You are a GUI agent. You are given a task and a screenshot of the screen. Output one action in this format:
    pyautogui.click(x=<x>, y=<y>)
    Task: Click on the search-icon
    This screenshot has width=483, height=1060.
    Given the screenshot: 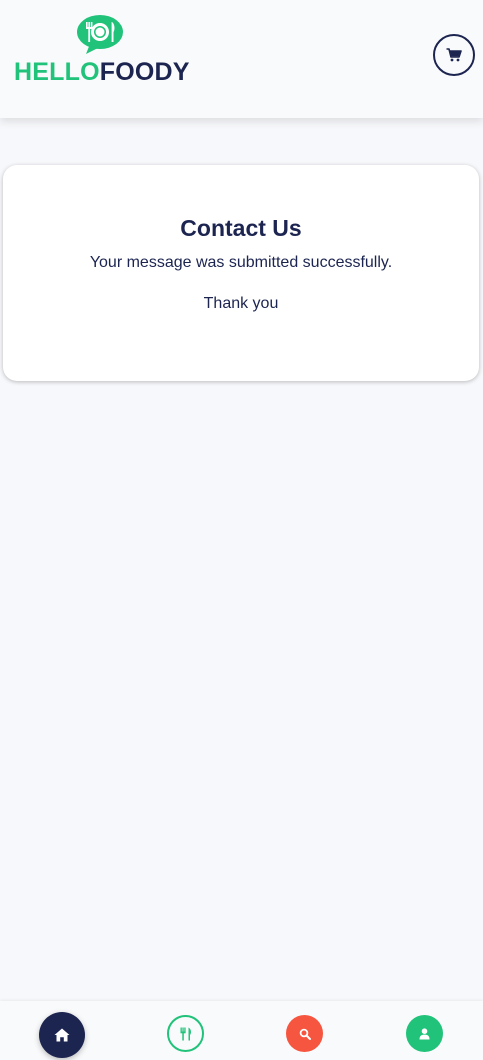 What is the action you would take?
    pyautogui.click(x=305, y=1034)
    